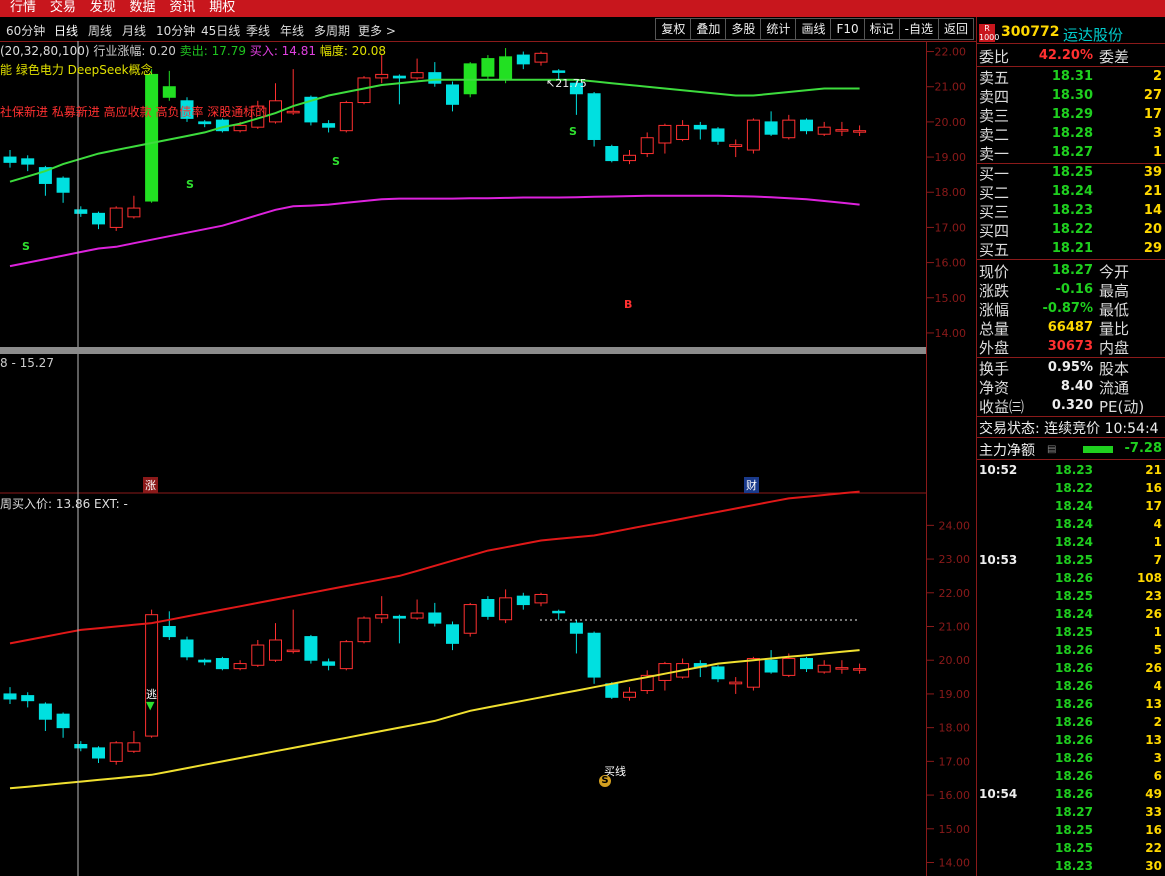 This screenshot has height=876, width=1165. What do you see at coordinates (332, 30) in the screenshot?
I see `tab-multi-period: 多周期` at bounding box center [332, 30].